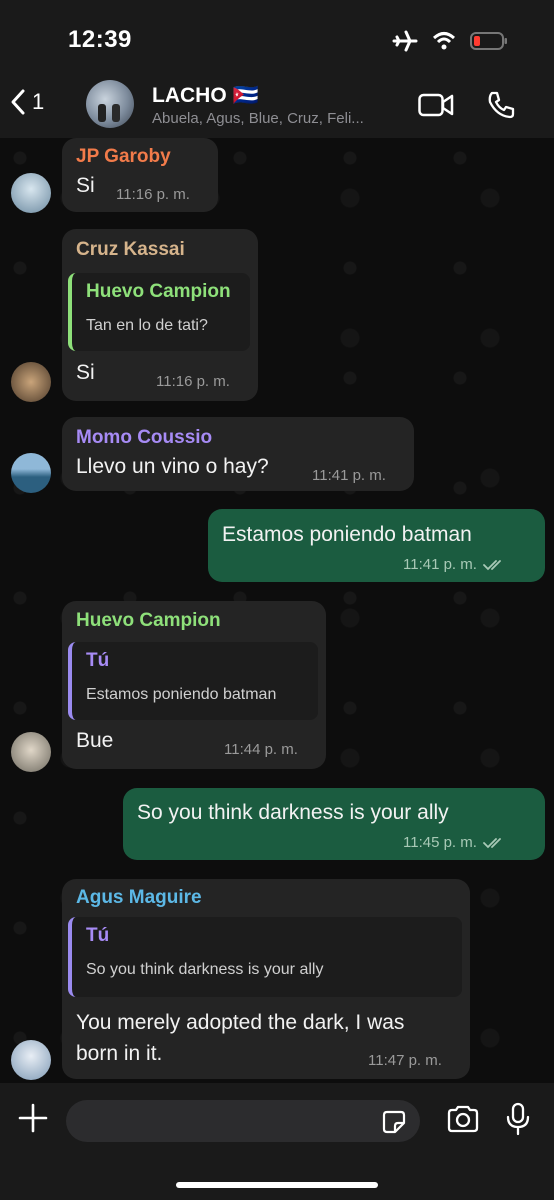  I want to click on compose-bar, so click(277, 1141).